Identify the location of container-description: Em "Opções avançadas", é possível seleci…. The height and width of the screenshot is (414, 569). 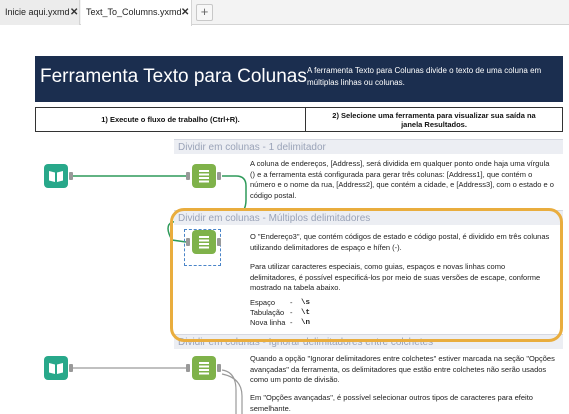
(391, 403).